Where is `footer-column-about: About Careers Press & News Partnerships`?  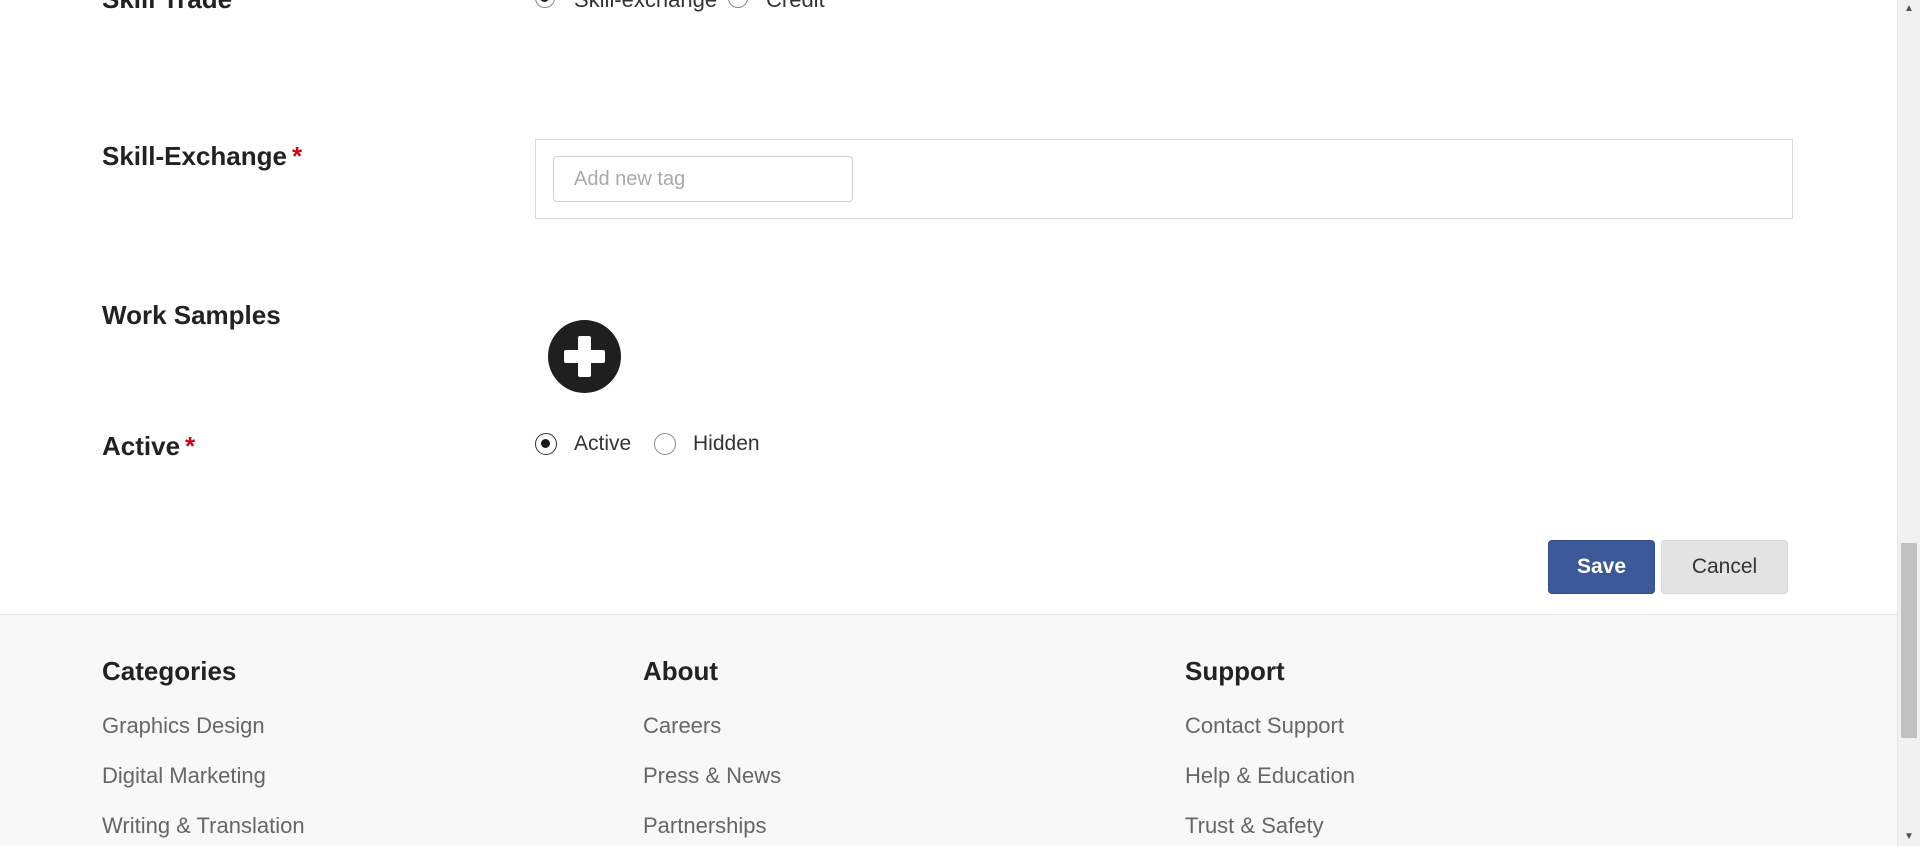 footer-column-about: About Careers Press & News Partnerships is located at coordinates (712, 750).